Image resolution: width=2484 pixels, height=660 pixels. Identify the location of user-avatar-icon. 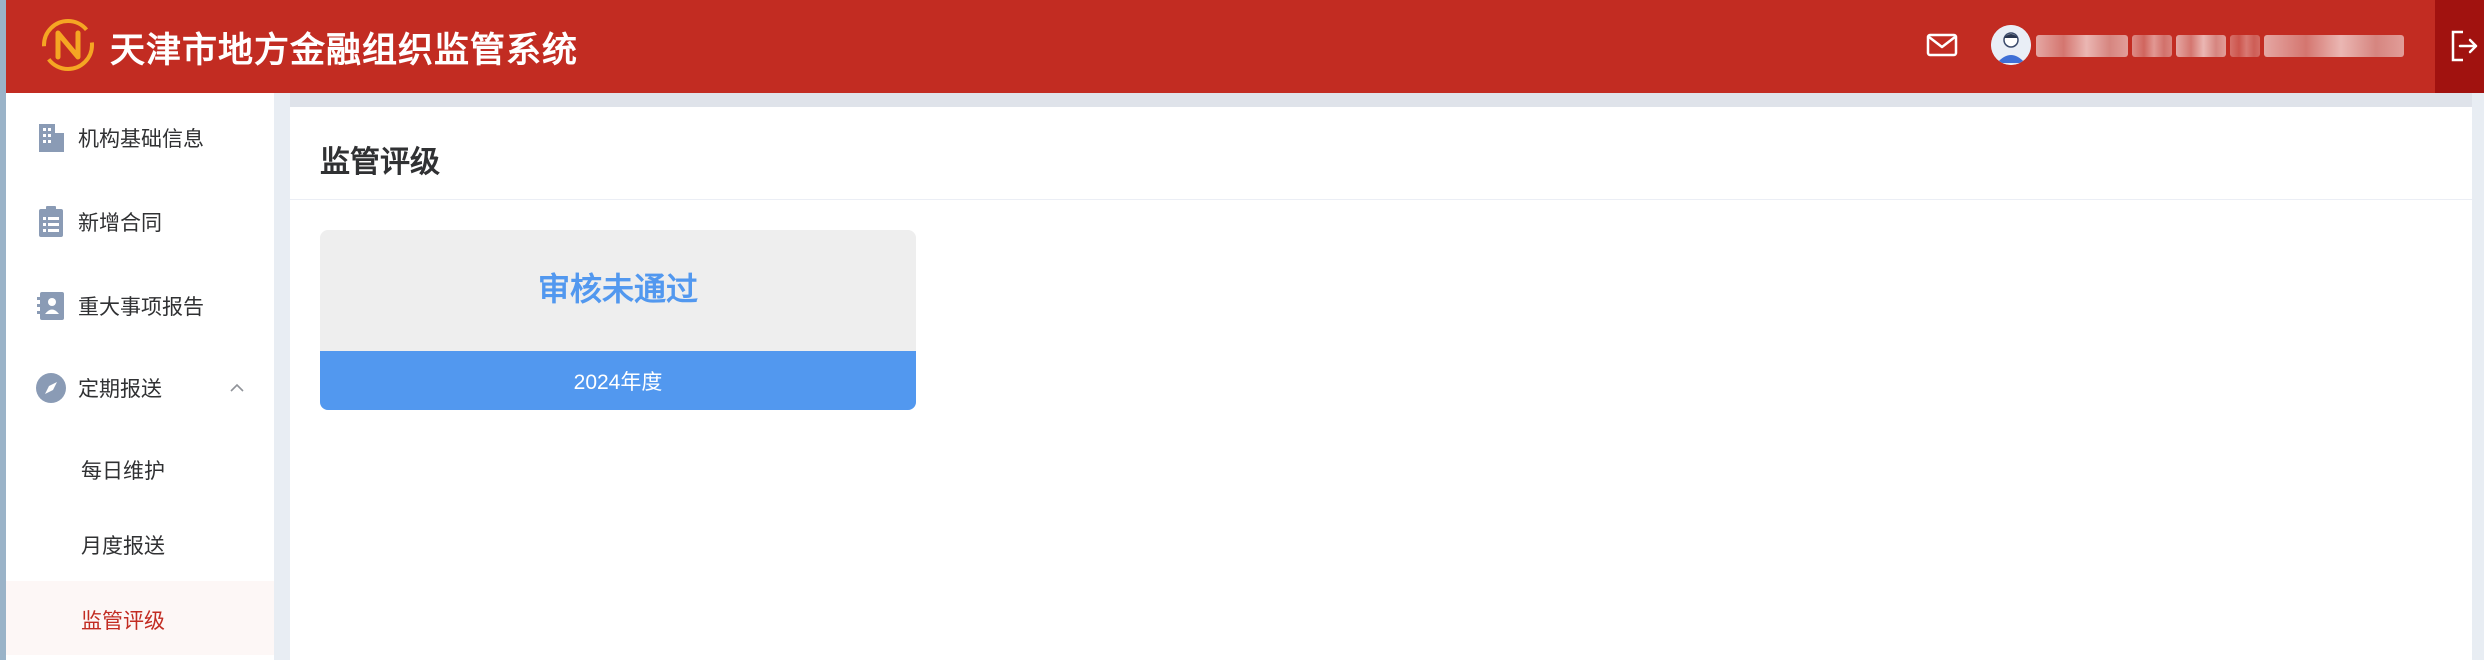
(2011, 45).